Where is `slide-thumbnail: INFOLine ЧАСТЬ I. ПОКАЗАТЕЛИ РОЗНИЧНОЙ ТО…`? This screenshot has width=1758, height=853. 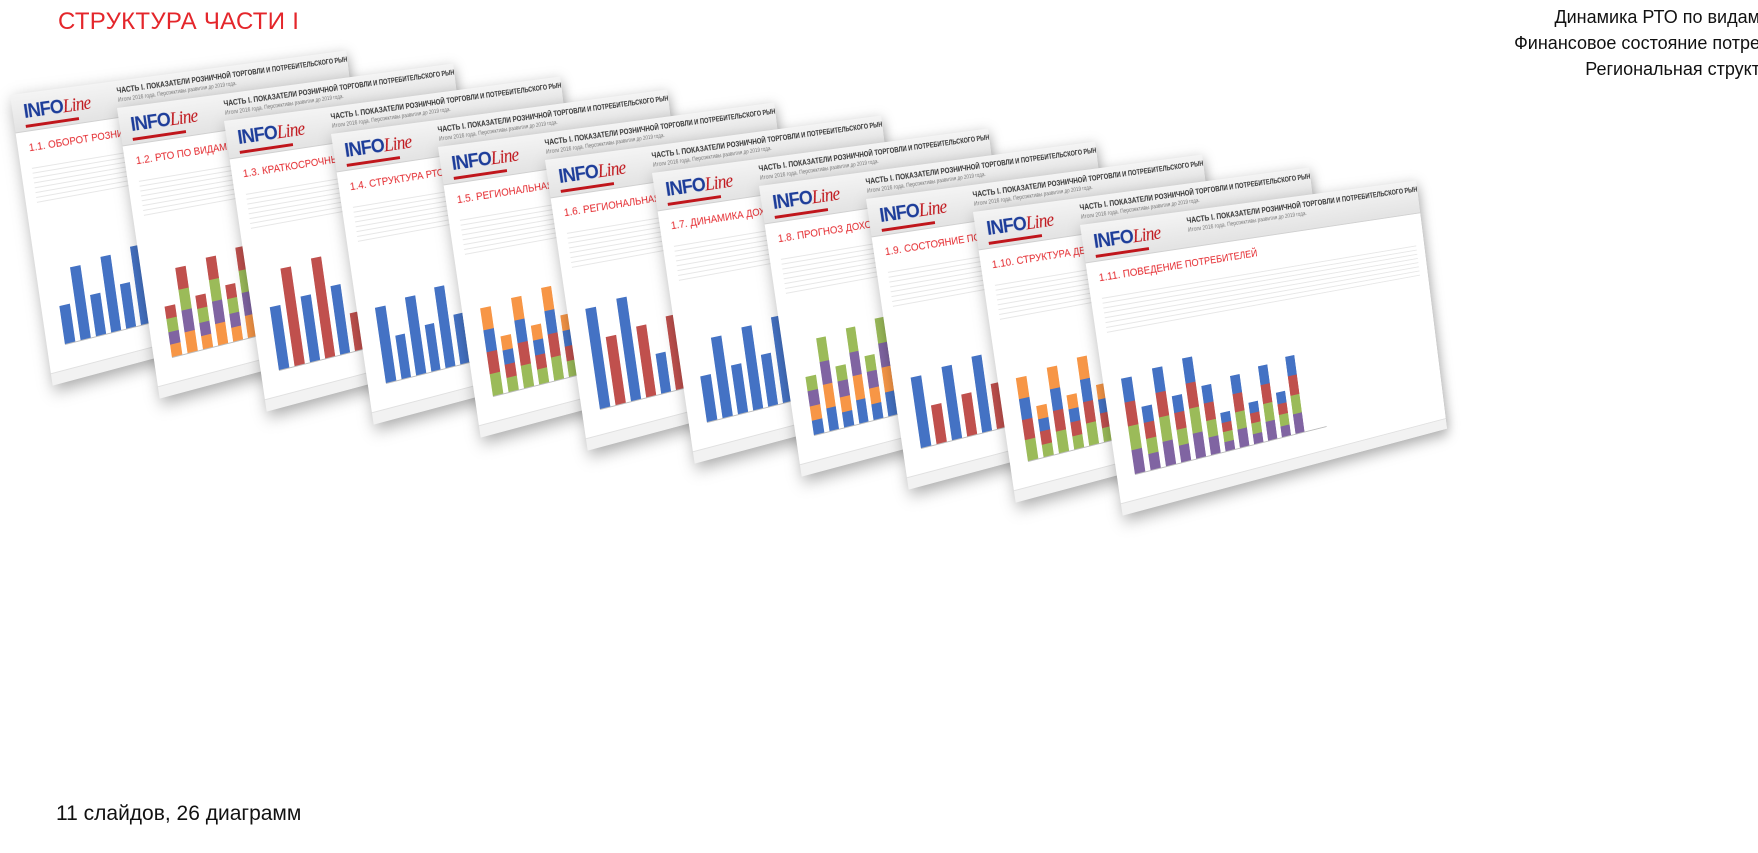
slide-thumbnail: INFOLine ЧАСТЬ I. ПОКАЗАТЕЛИ РОЗНИЧНОЙ ТО… is located at coordinates (1264, 348).